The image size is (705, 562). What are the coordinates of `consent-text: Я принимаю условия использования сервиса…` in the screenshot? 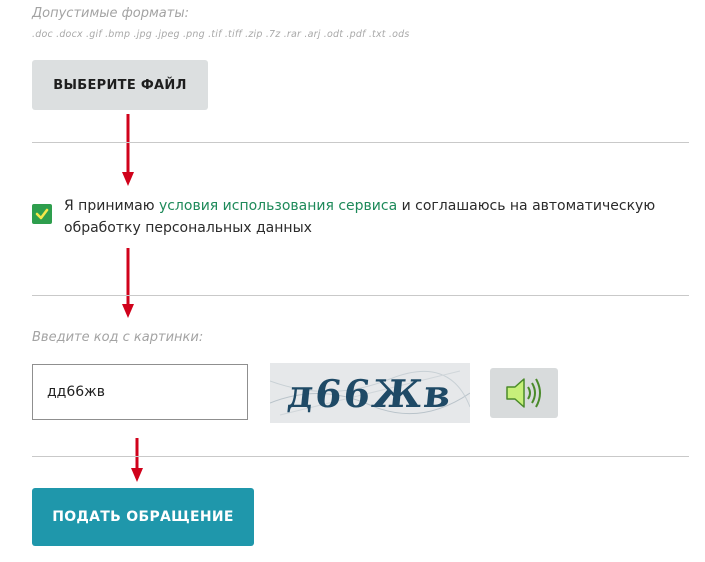 It's located at (369, 217).